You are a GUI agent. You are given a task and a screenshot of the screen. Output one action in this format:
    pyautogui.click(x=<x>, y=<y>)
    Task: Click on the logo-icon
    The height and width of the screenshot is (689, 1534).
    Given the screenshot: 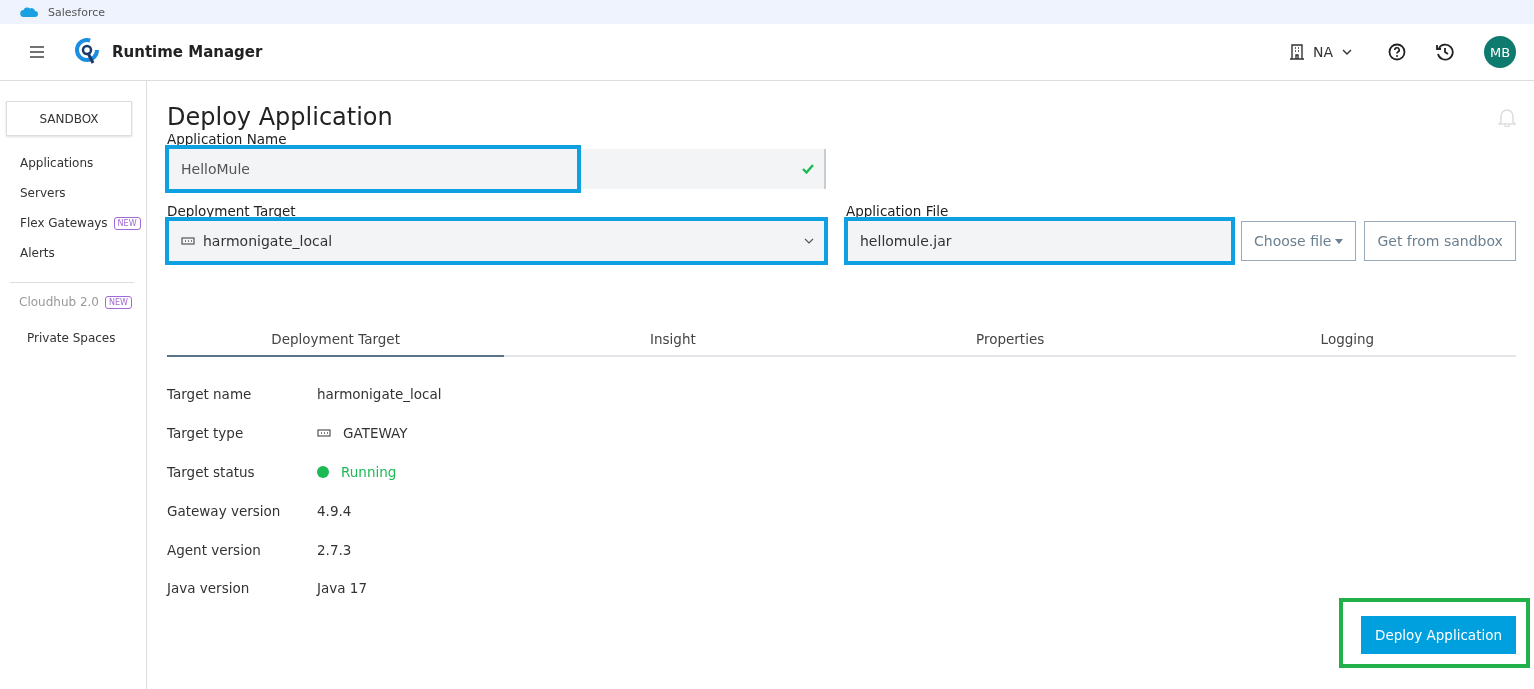 What is the action you would take?
    pyautogui.click(x=87, y=52)
    